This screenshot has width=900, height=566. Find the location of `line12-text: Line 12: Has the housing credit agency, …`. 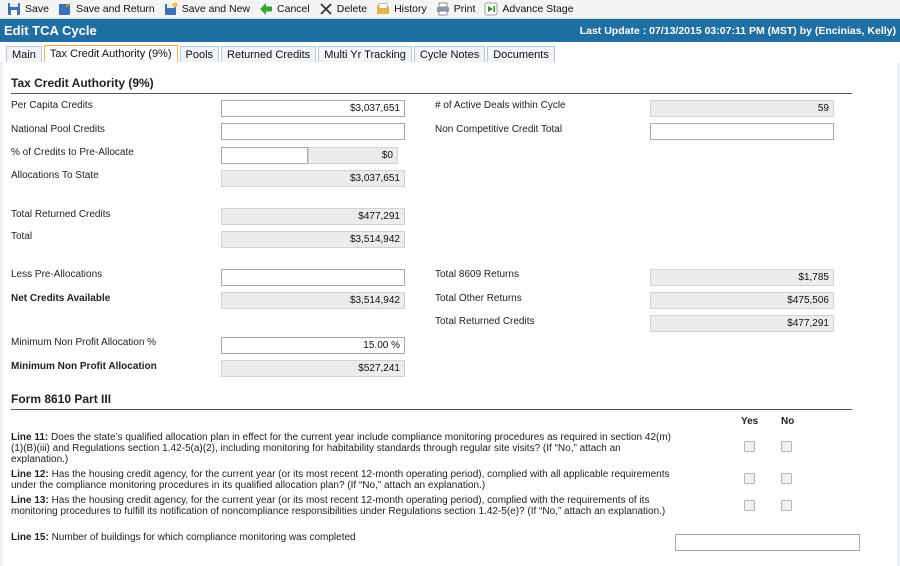

line12-text: Line 12: Has the housing credit agency, … is located at coordinates (341, 480).